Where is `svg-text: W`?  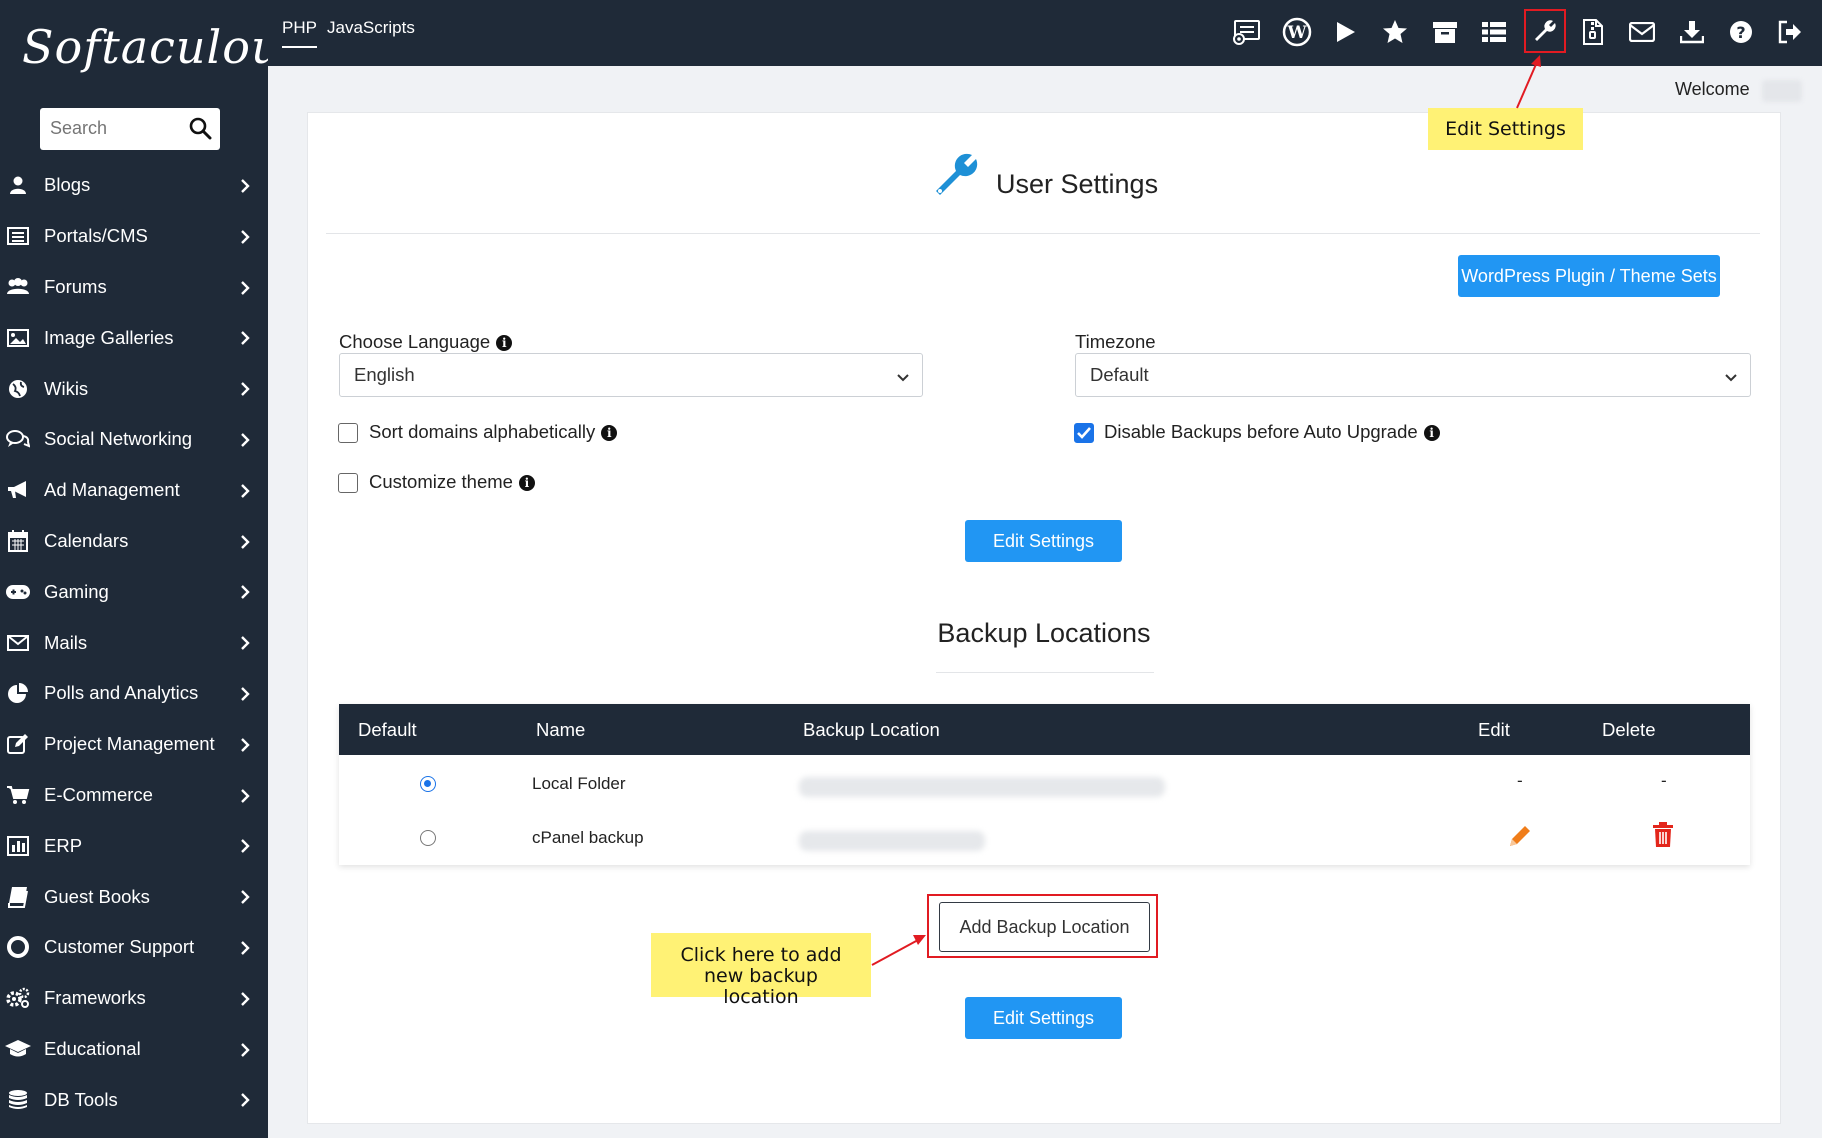
svg-text: W is located at coordinates (1296, 33).